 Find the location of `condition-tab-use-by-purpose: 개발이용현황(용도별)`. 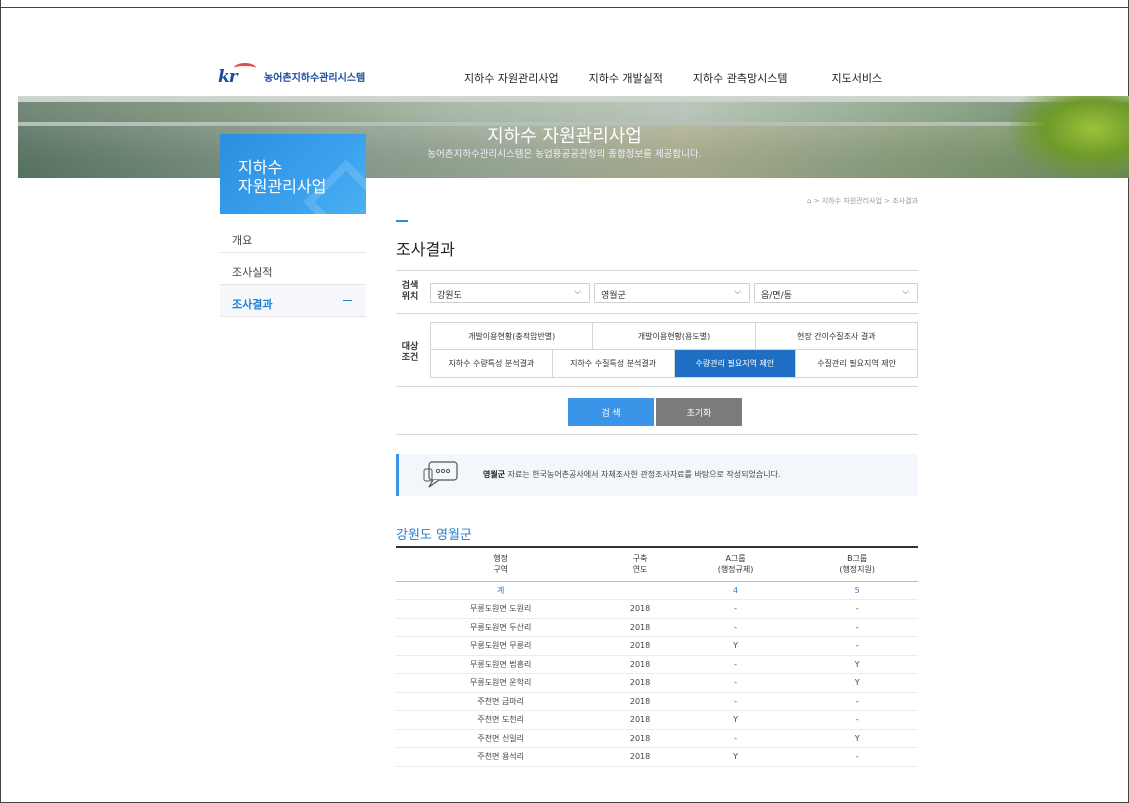

condition-tab-use-by-purpose: 개발이용현황(용도별) is located at coordinates (674, 336).